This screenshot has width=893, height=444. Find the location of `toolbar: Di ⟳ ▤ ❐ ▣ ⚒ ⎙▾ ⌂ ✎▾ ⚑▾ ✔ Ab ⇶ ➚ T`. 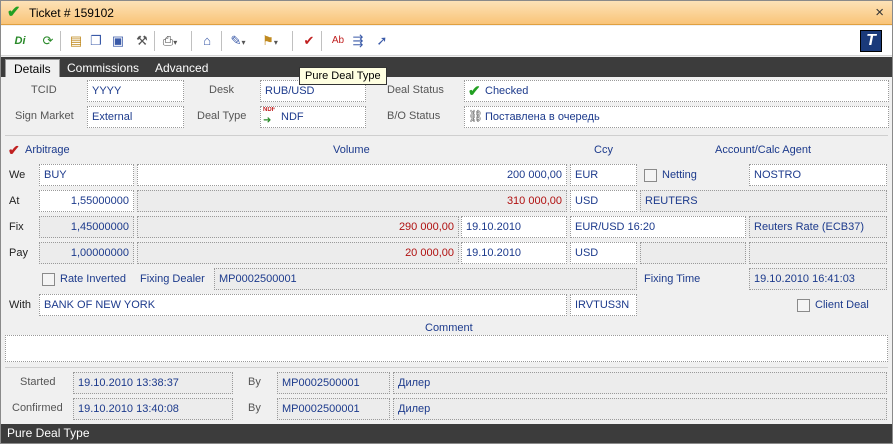

toolbar: Di ⟳ ▤ ❐ ▣ ⚒ ⎙▾ ⌂ ✎▾ ⚑▾ ✔ Ab ⇶ ➚ T is located at coordinates (446, 41).